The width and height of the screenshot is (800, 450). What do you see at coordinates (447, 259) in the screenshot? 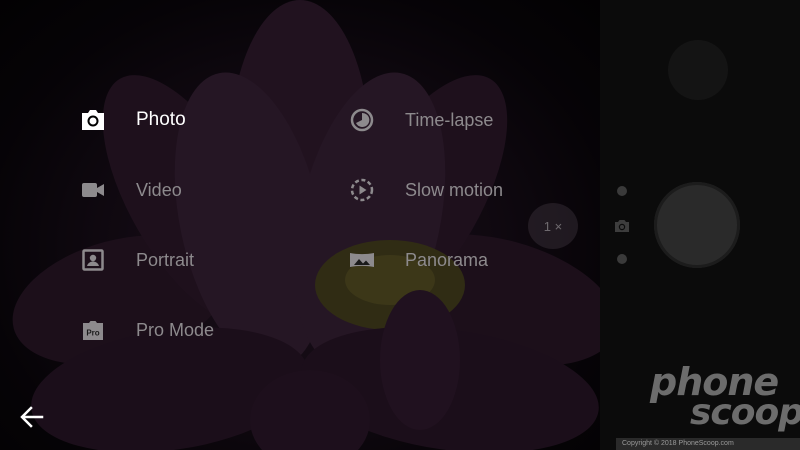
I see `mode-panorama-label: Panorama` at bounding box center [447, 259].